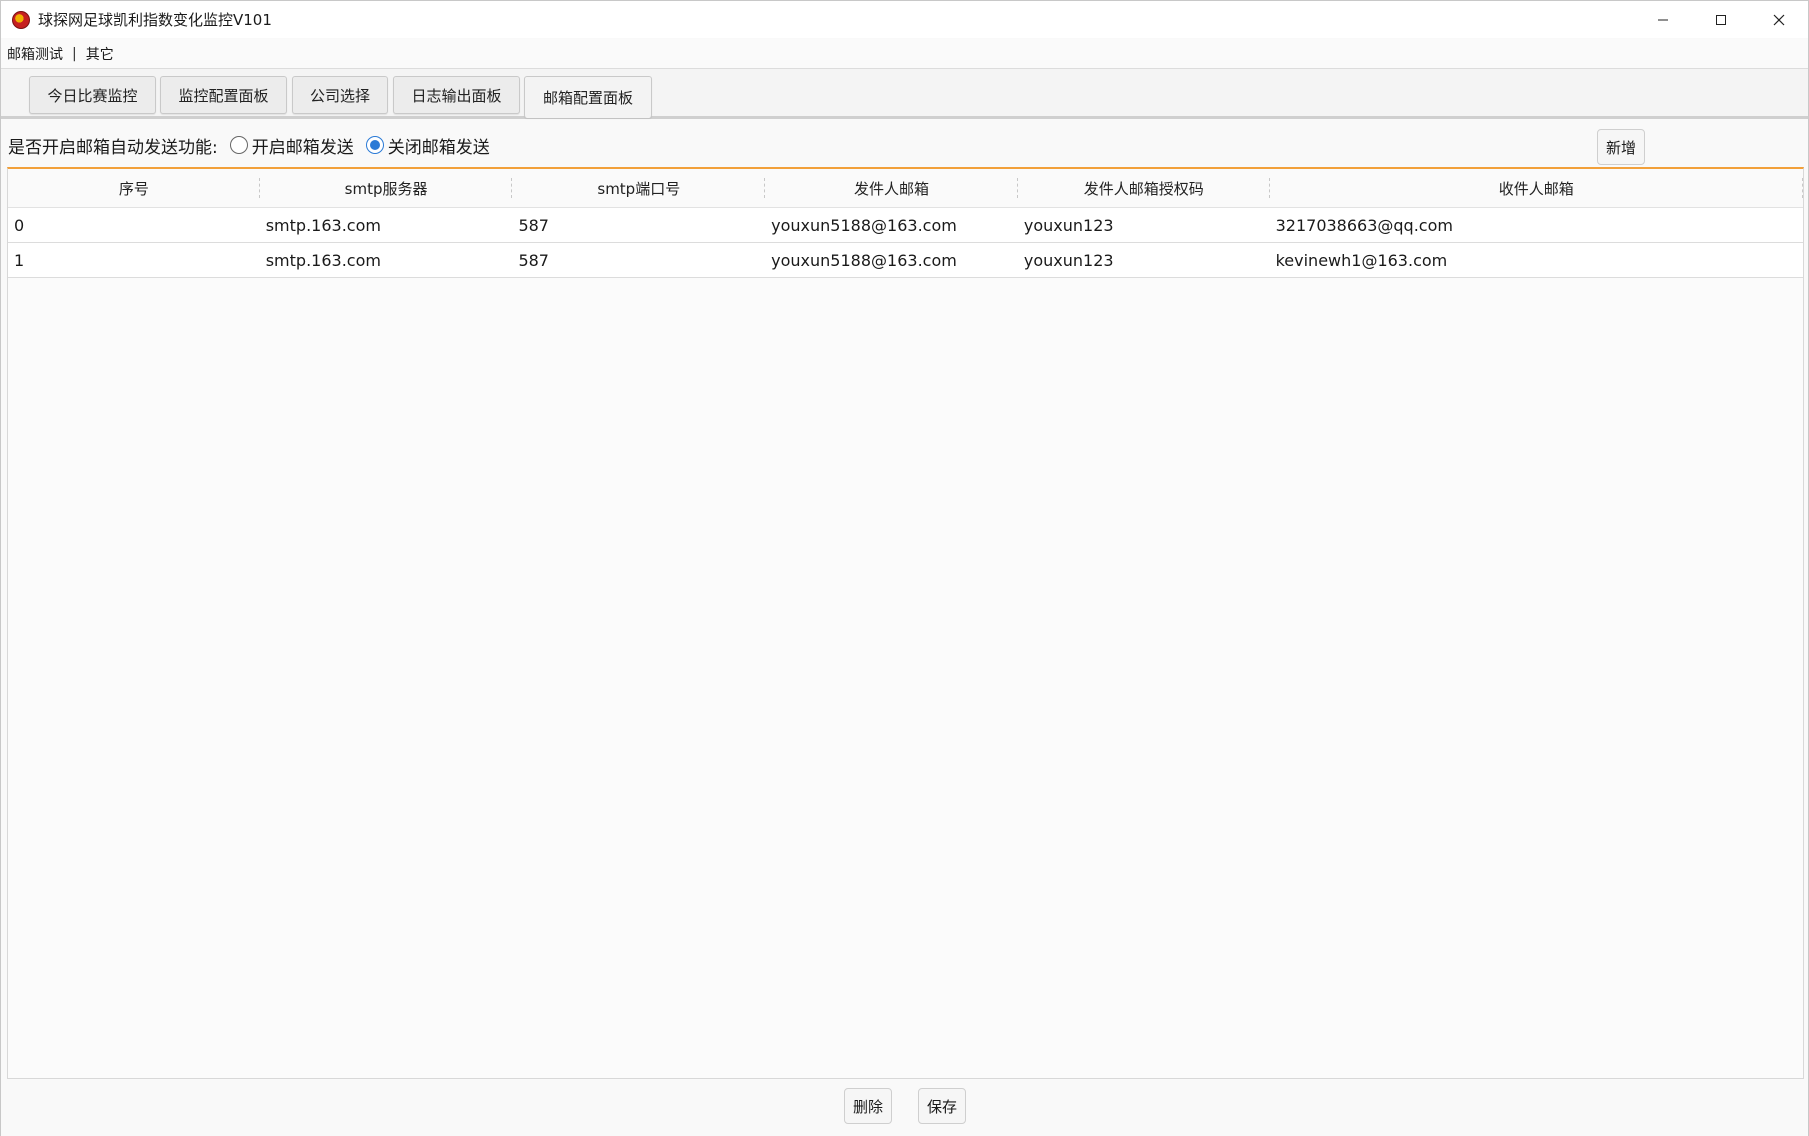  I want to click on window-controls, so click(1721, 19).